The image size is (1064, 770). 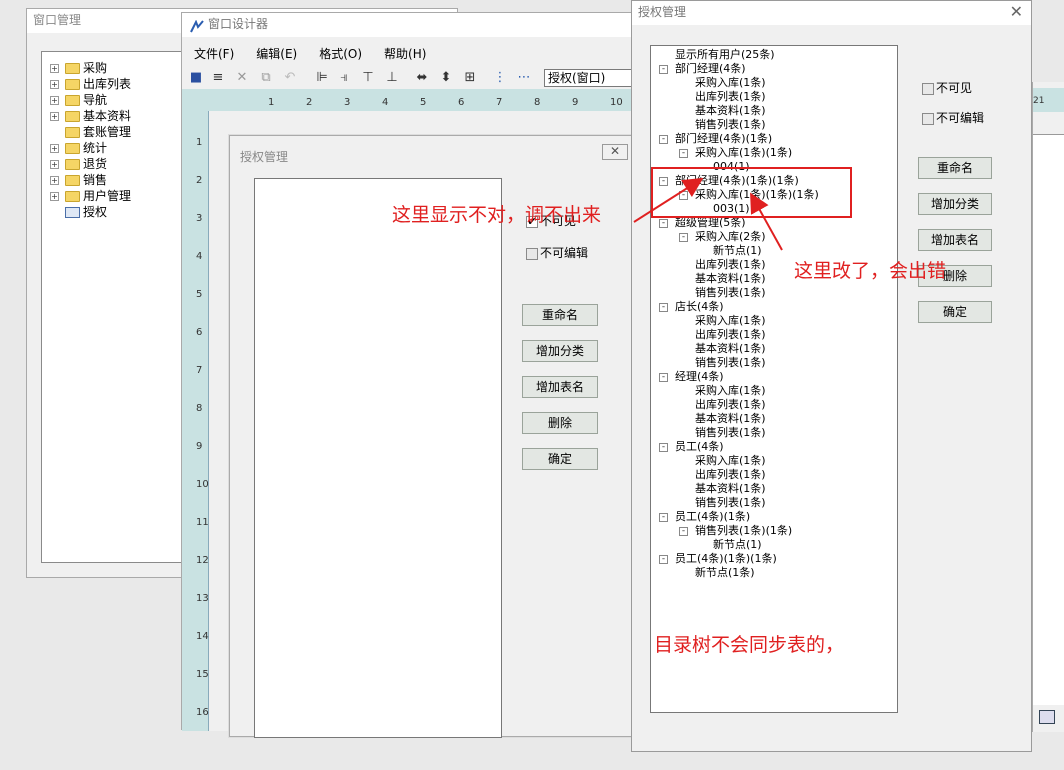 What do you see at coordinates (708, 214) in the screenshot?
I see `annotation-arrows` at bounding box center [708, 214].